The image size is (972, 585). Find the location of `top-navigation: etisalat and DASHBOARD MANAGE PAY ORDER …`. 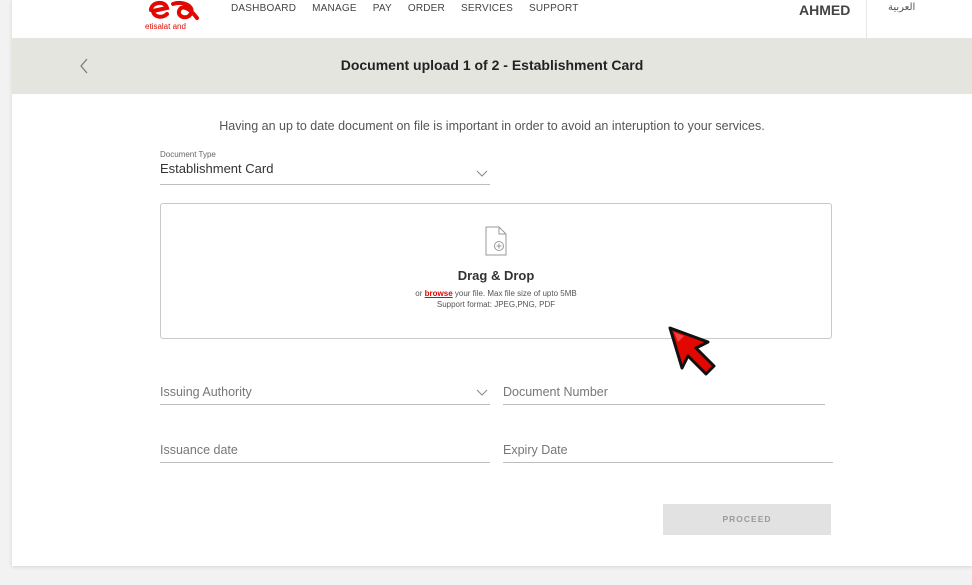

top-navigation: etisalat and DASHBOARD MANAGE PAY ORDER … is located at coordinates (492, 19).